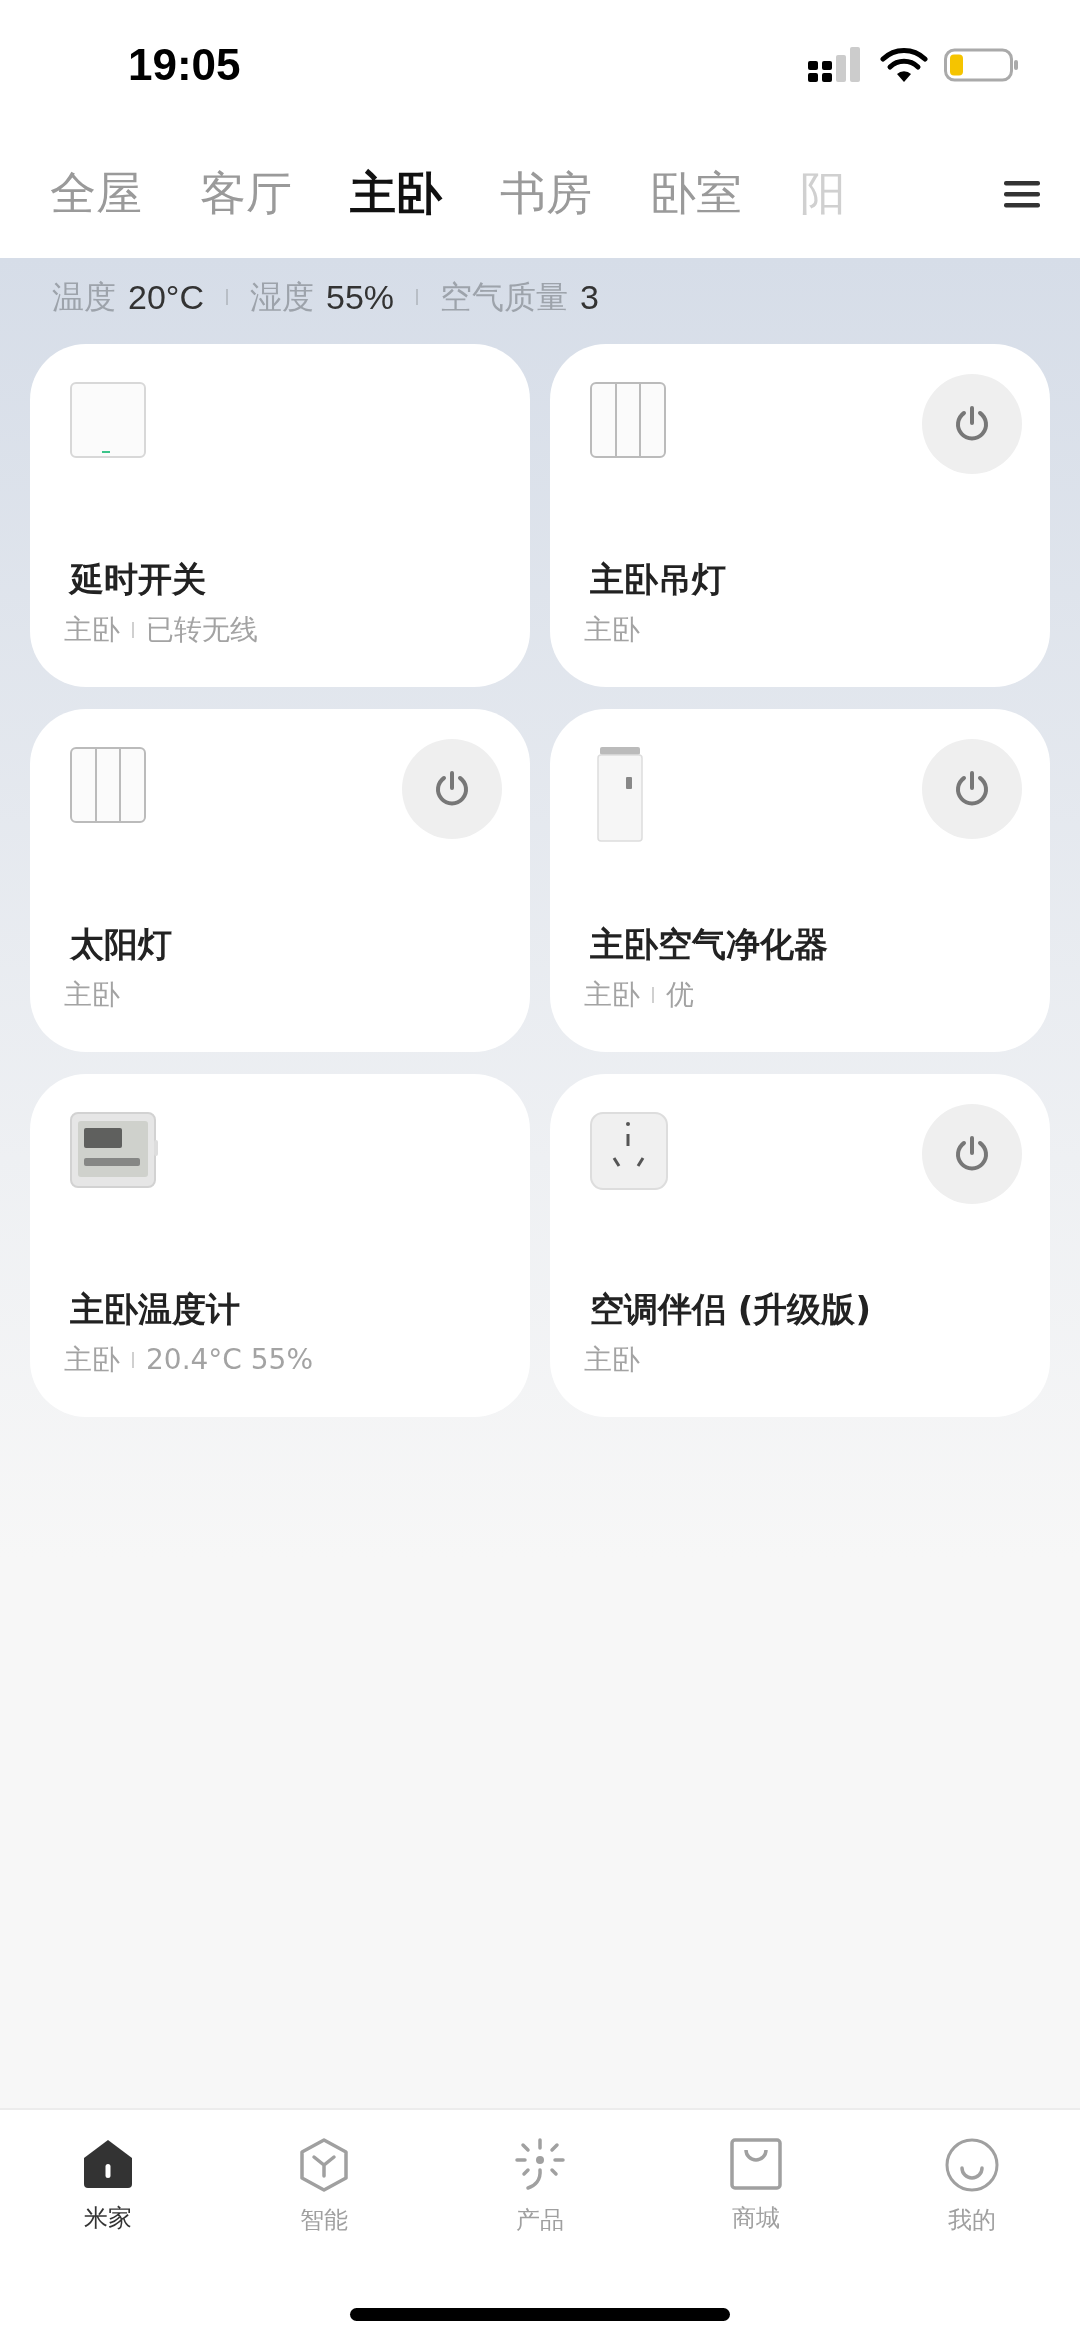  I want to click on room-tab: 书房, so click(546, 194).